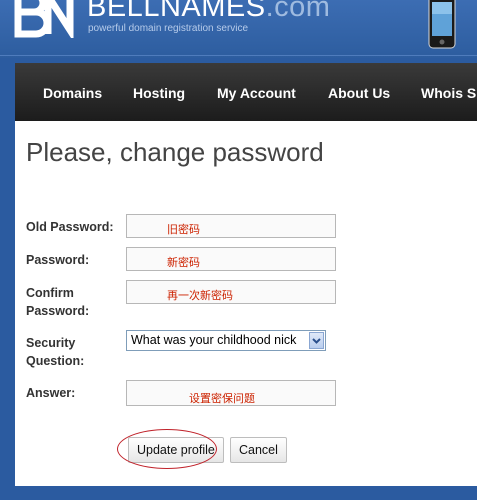 The image size is (477, 500). I want to click on confirm-password-field: 再一次新密码, so click(231, 292).